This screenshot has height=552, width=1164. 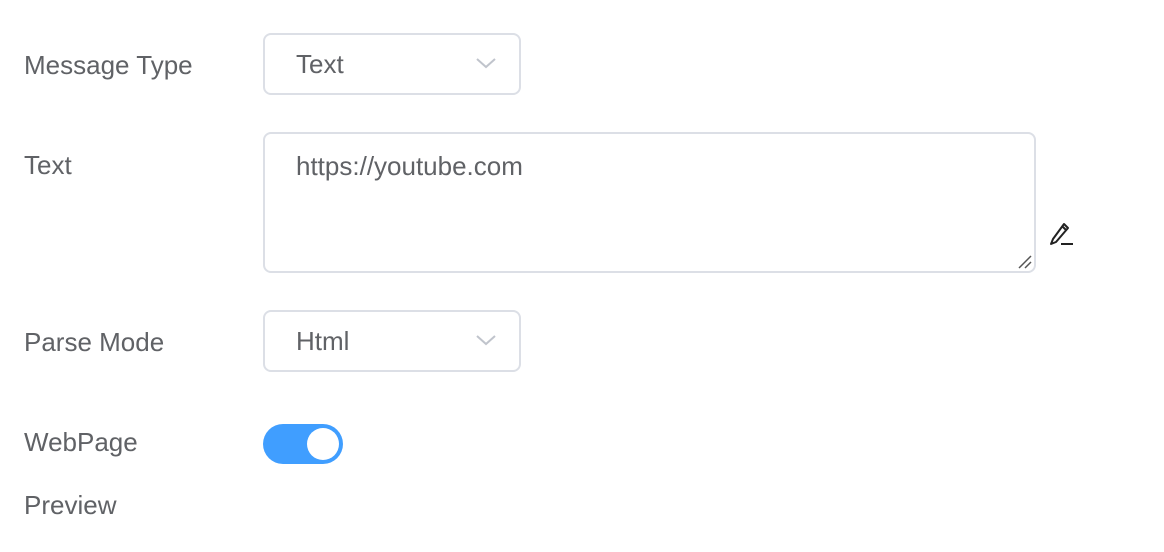 What do you see at coordinates (320, 64) in the screenshot?
I see `message-type-value: Text` at bounding box center [320, 64].